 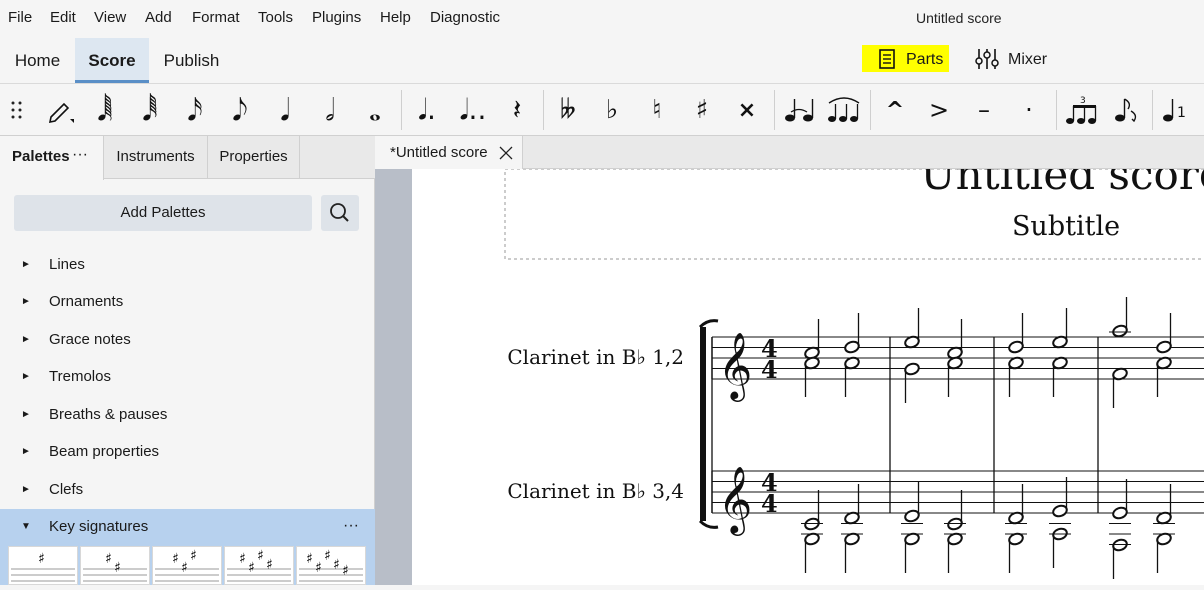 I want to click on drag-handle-icon, so click(x=17, y=110).